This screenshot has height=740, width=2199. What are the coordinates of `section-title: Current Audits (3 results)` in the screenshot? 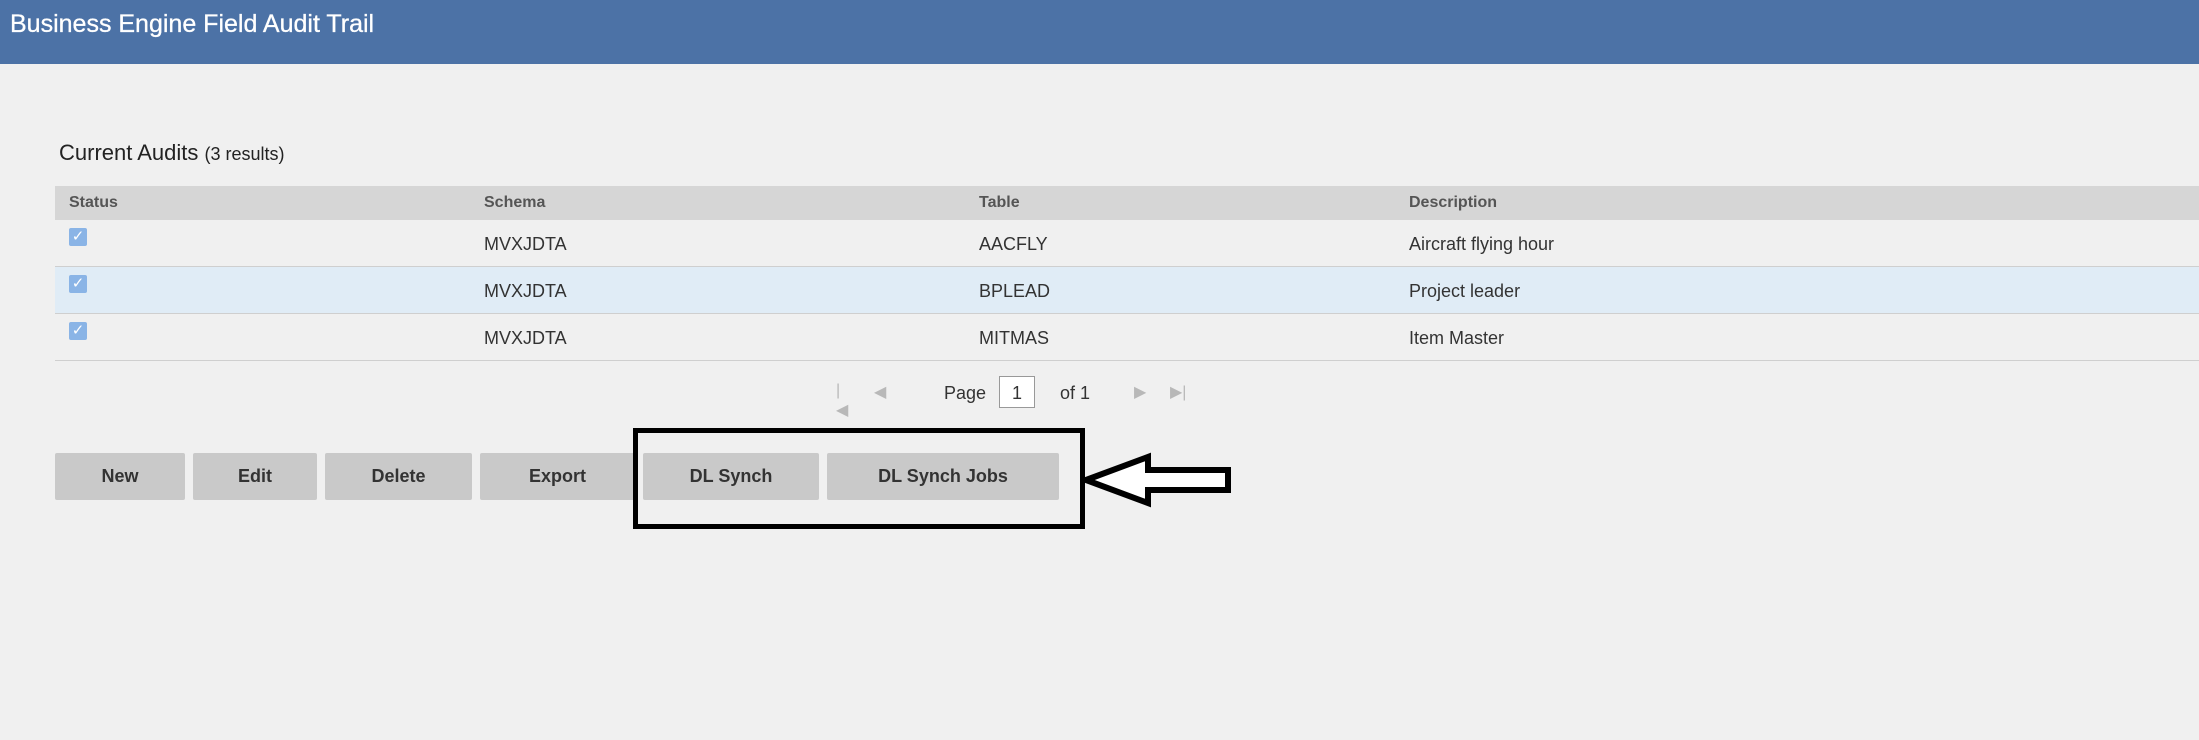 It's located at (172, 153).